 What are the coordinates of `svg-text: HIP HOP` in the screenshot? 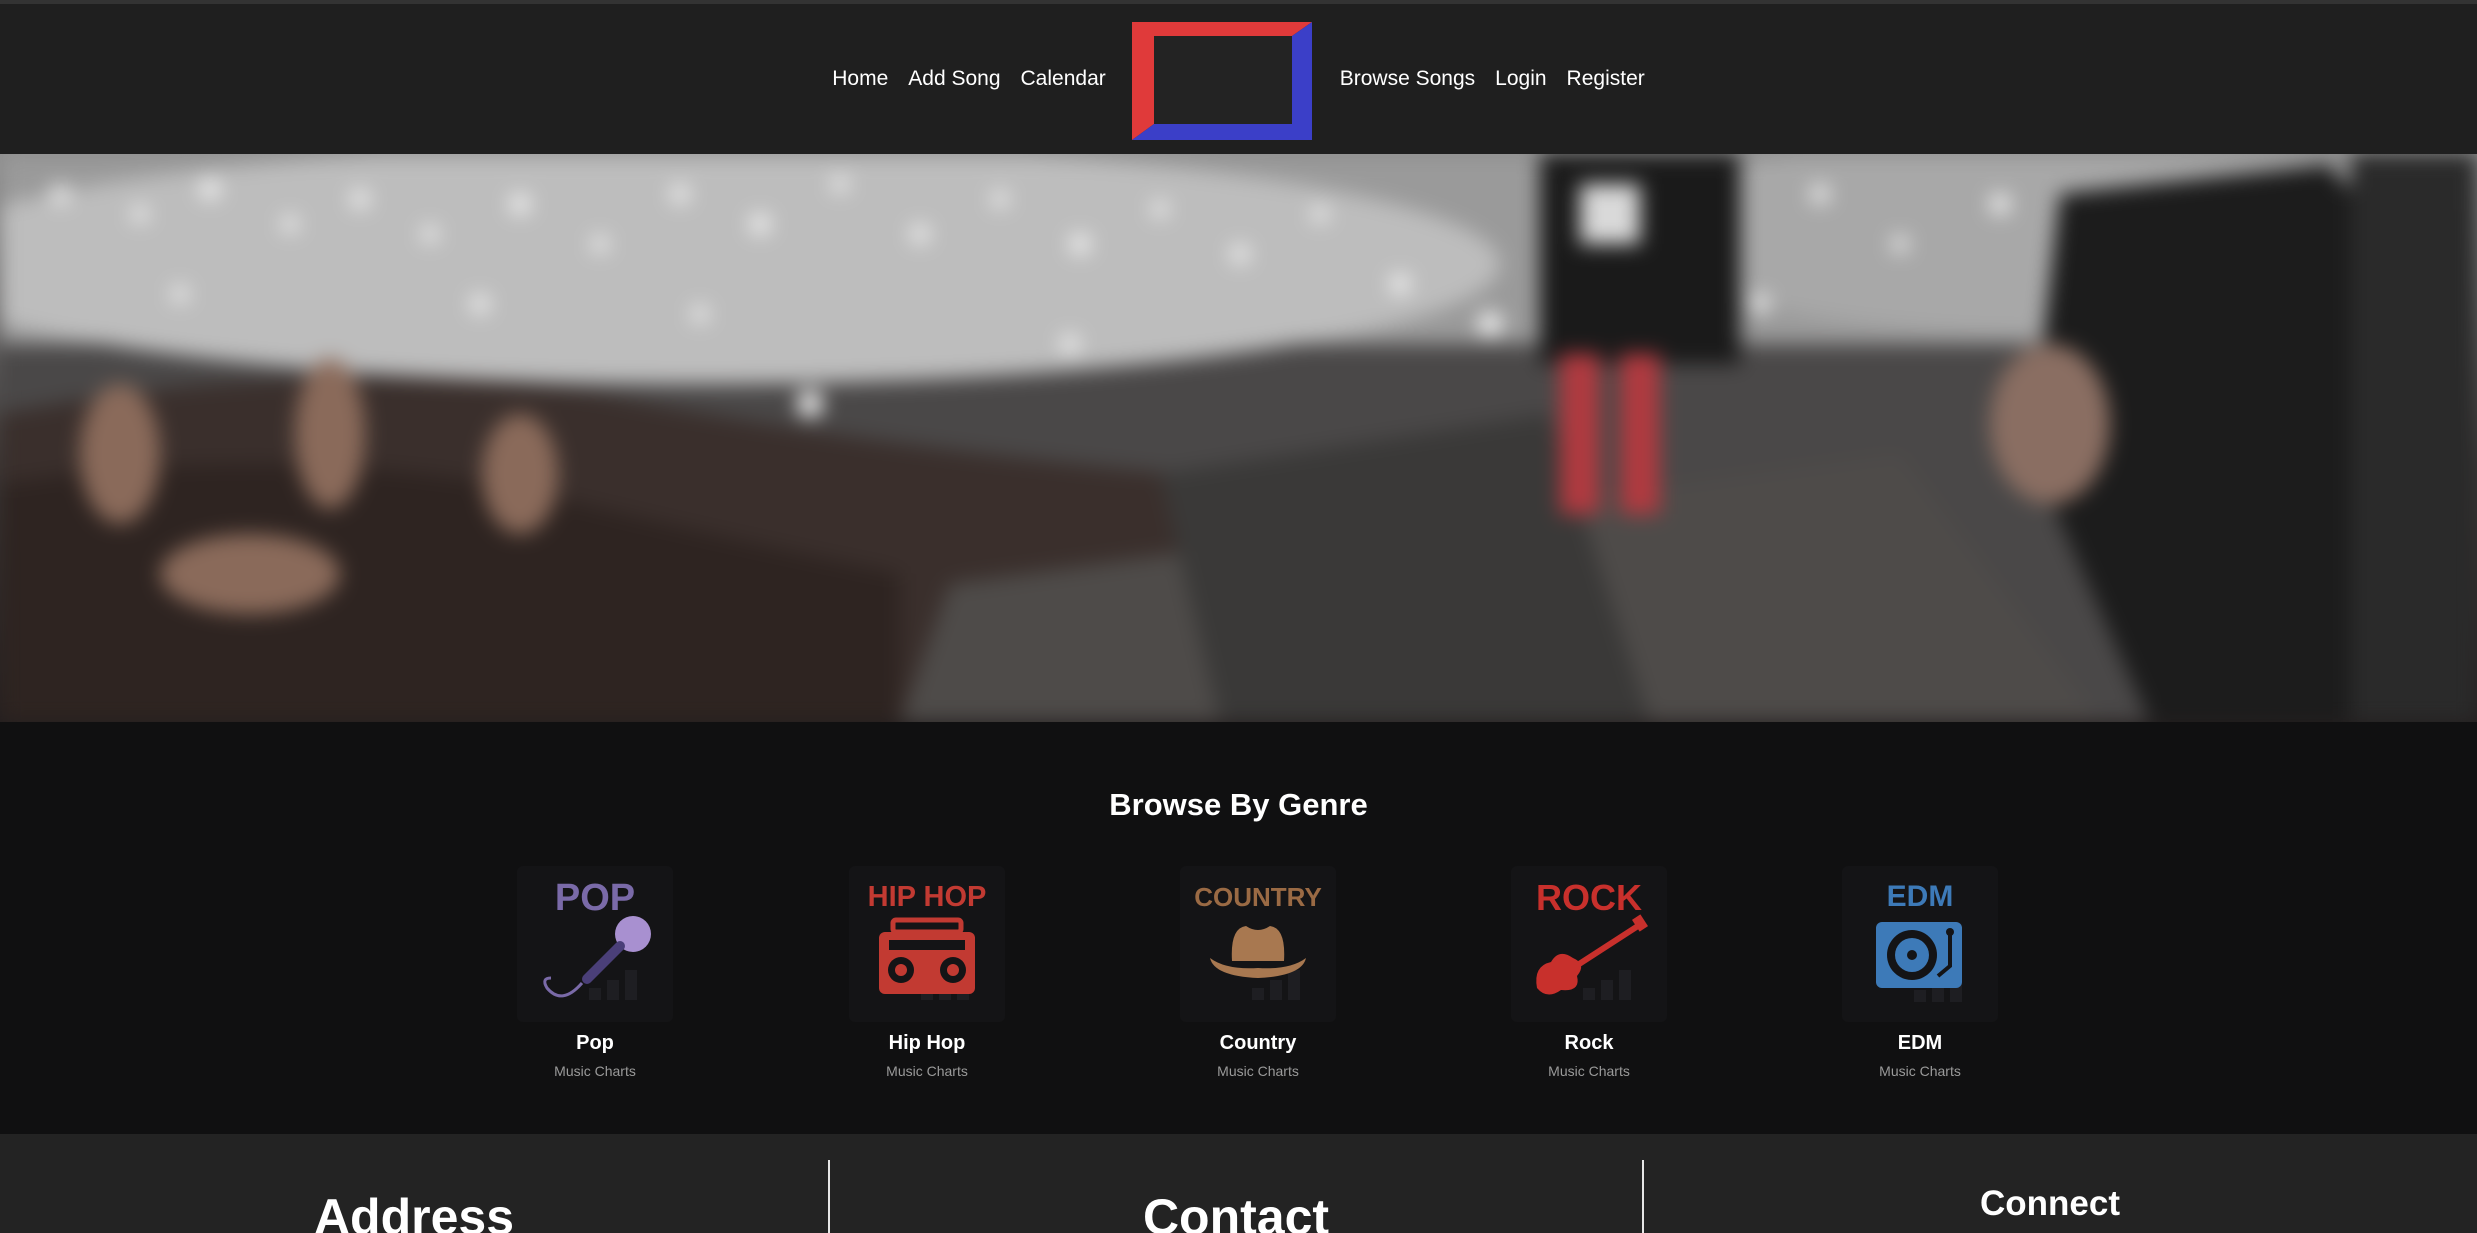 It's located at (927, 897).